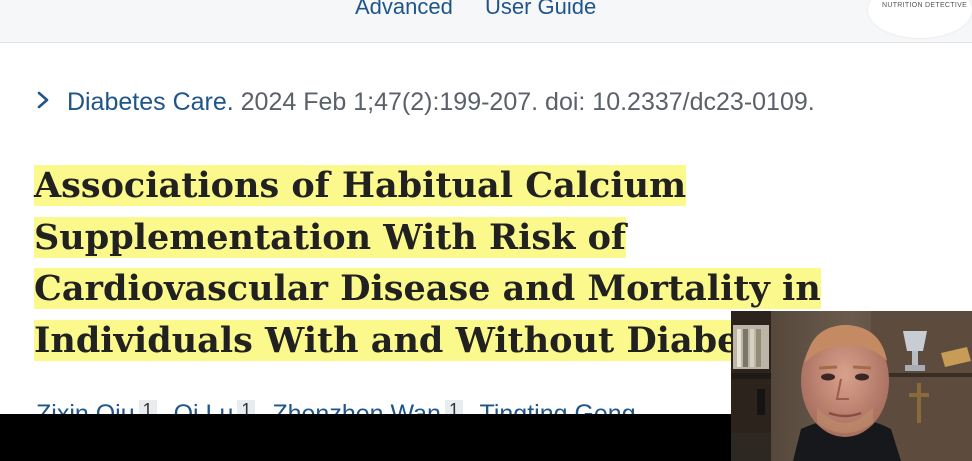  Describe the element at coordinates (150, 102) in the screenshot. I see `journal-link: Diabetes Care.` at that location.